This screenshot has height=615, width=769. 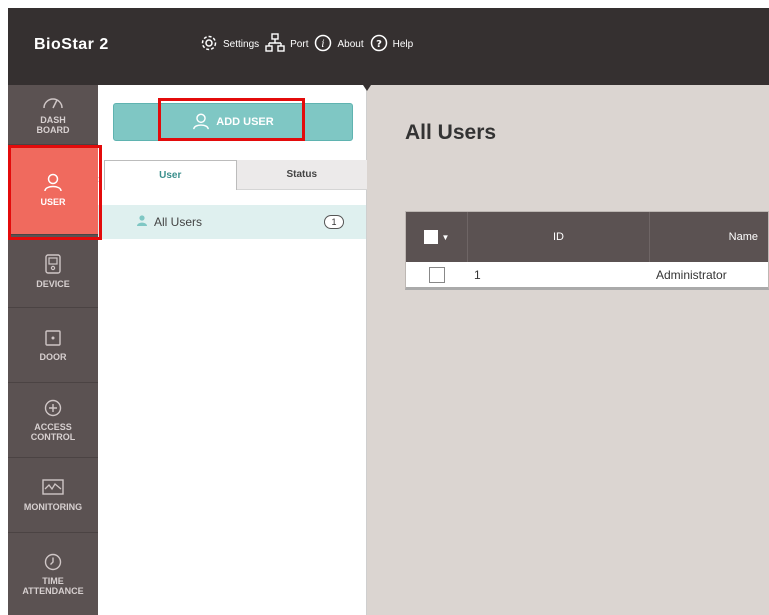 What do you see at coordinates (587, 274) in the screenshot?
I see `table-row: 1 Administrator` at bounding box center [587, 274].